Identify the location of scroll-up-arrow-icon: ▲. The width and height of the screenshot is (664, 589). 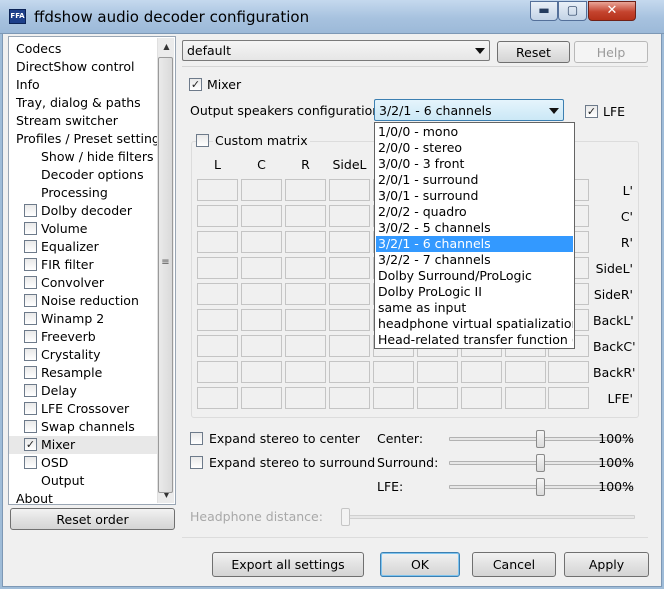
(166, 46).